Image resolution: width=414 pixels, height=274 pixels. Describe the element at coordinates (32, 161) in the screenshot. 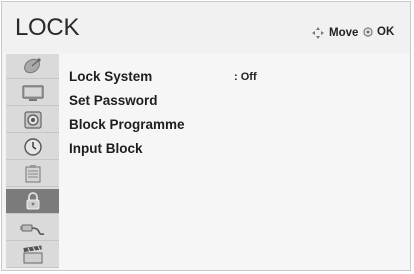

I see `category-sidebar` at that location.